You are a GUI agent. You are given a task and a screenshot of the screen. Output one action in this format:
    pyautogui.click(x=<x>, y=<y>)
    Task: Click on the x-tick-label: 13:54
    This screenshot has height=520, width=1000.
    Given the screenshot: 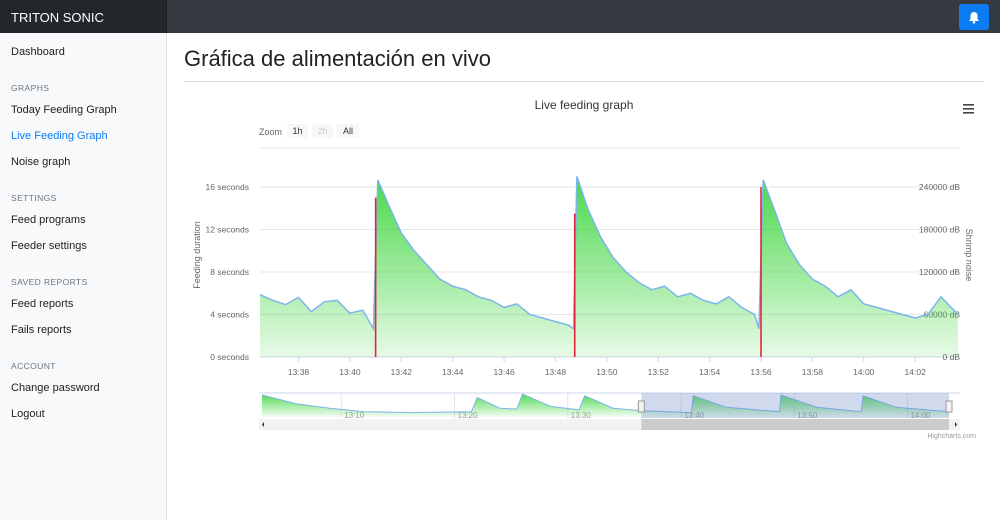 What is the action you would take?
    pyautogui.click(x=710, y=372)
    